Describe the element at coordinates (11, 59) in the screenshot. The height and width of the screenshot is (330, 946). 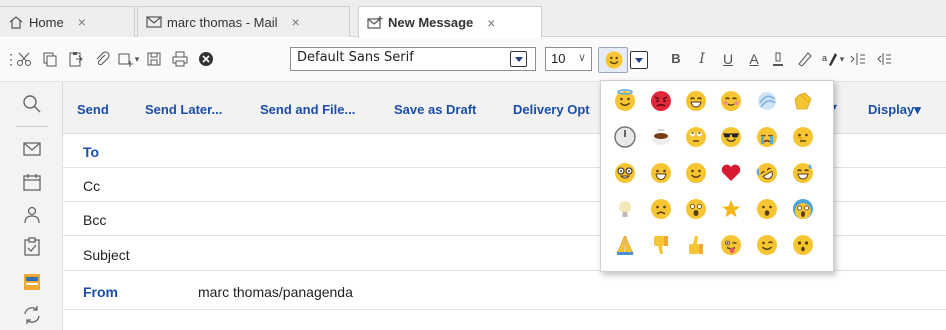
I see `toolbar-grip-icon: ⋮` at that location.